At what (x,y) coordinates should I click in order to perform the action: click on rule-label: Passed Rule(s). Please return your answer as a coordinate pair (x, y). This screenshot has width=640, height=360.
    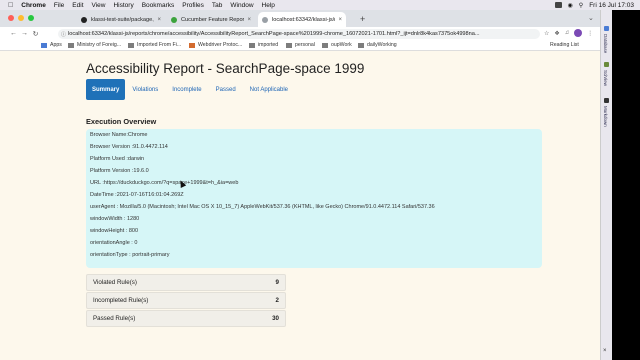
    Looking at the image, I should click on (114, 318).